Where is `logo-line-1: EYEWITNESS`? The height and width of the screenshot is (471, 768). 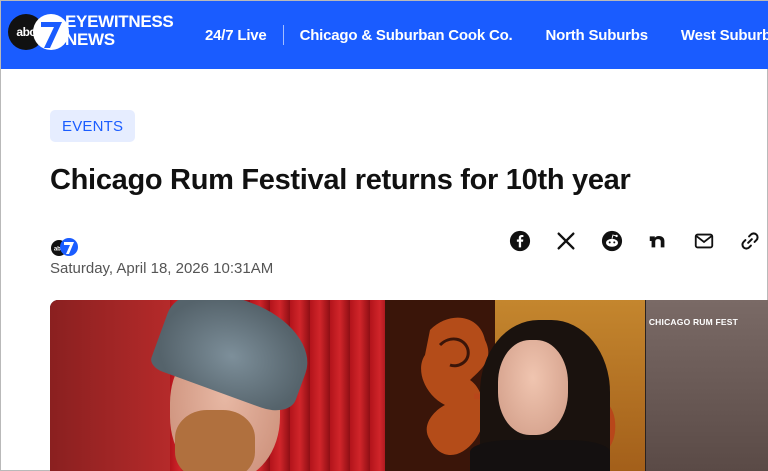
logo-line-1: EYEWITNESS is located at coordinates (119, 21).